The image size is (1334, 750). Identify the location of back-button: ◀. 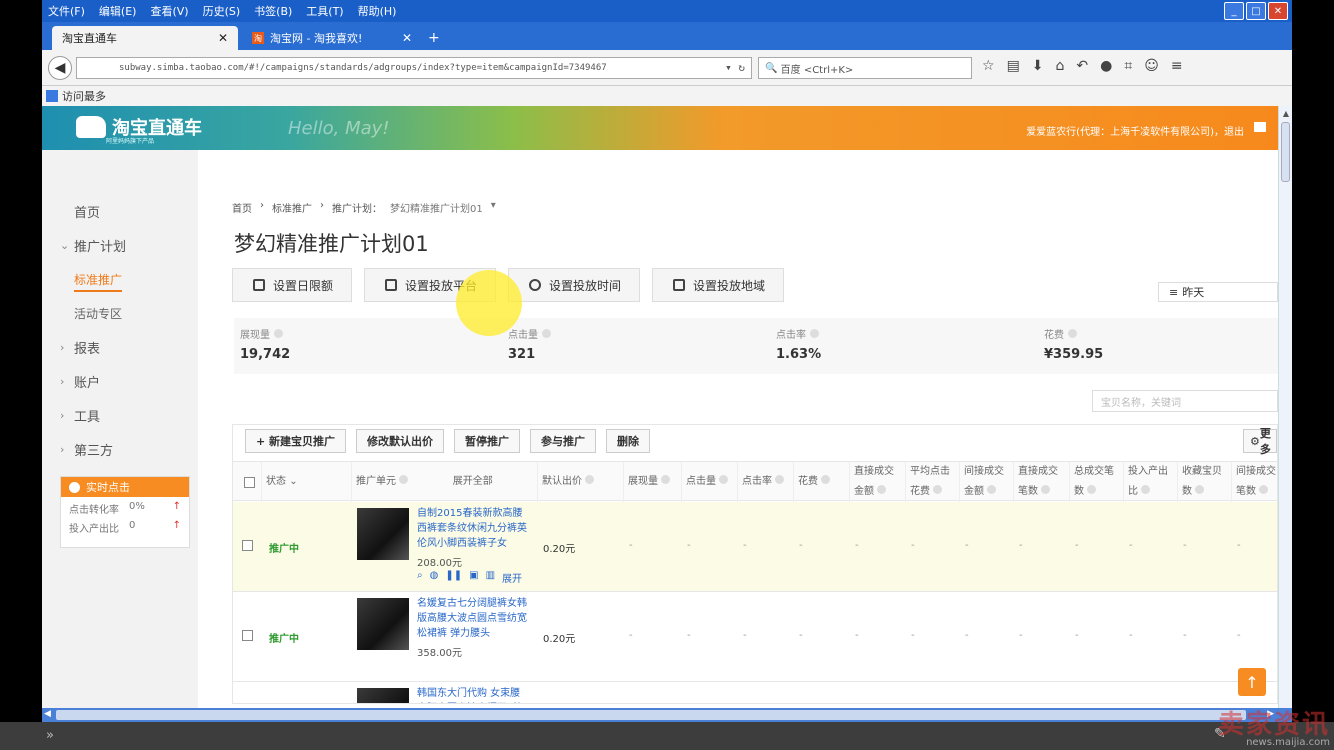
(60, 68).